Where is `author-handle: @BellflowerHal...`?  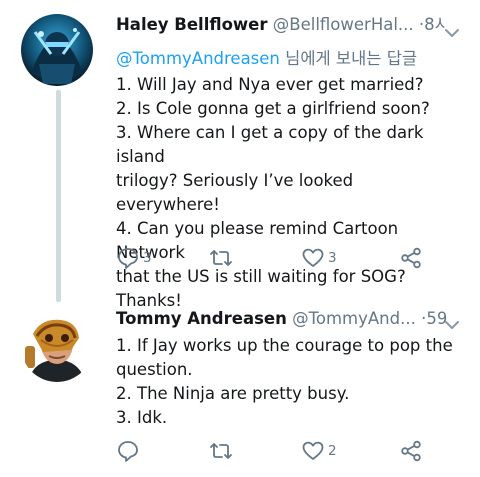
author-handle: @BellflowerHal... is located at coordinates (343, 24).